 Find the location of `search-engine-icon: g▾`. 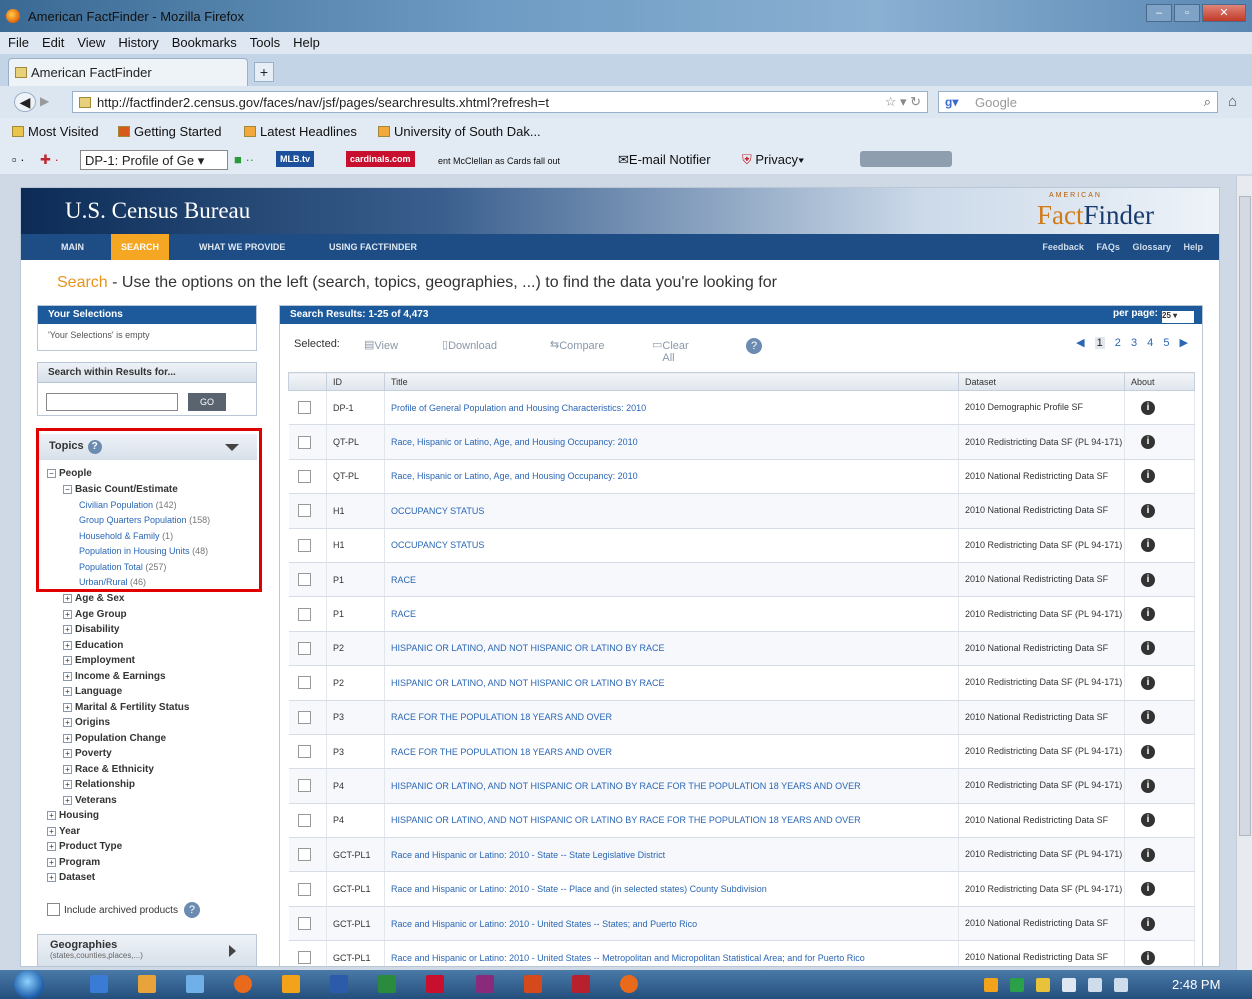

search-engine-icon: g▾ is located at coordinates (951, 102).